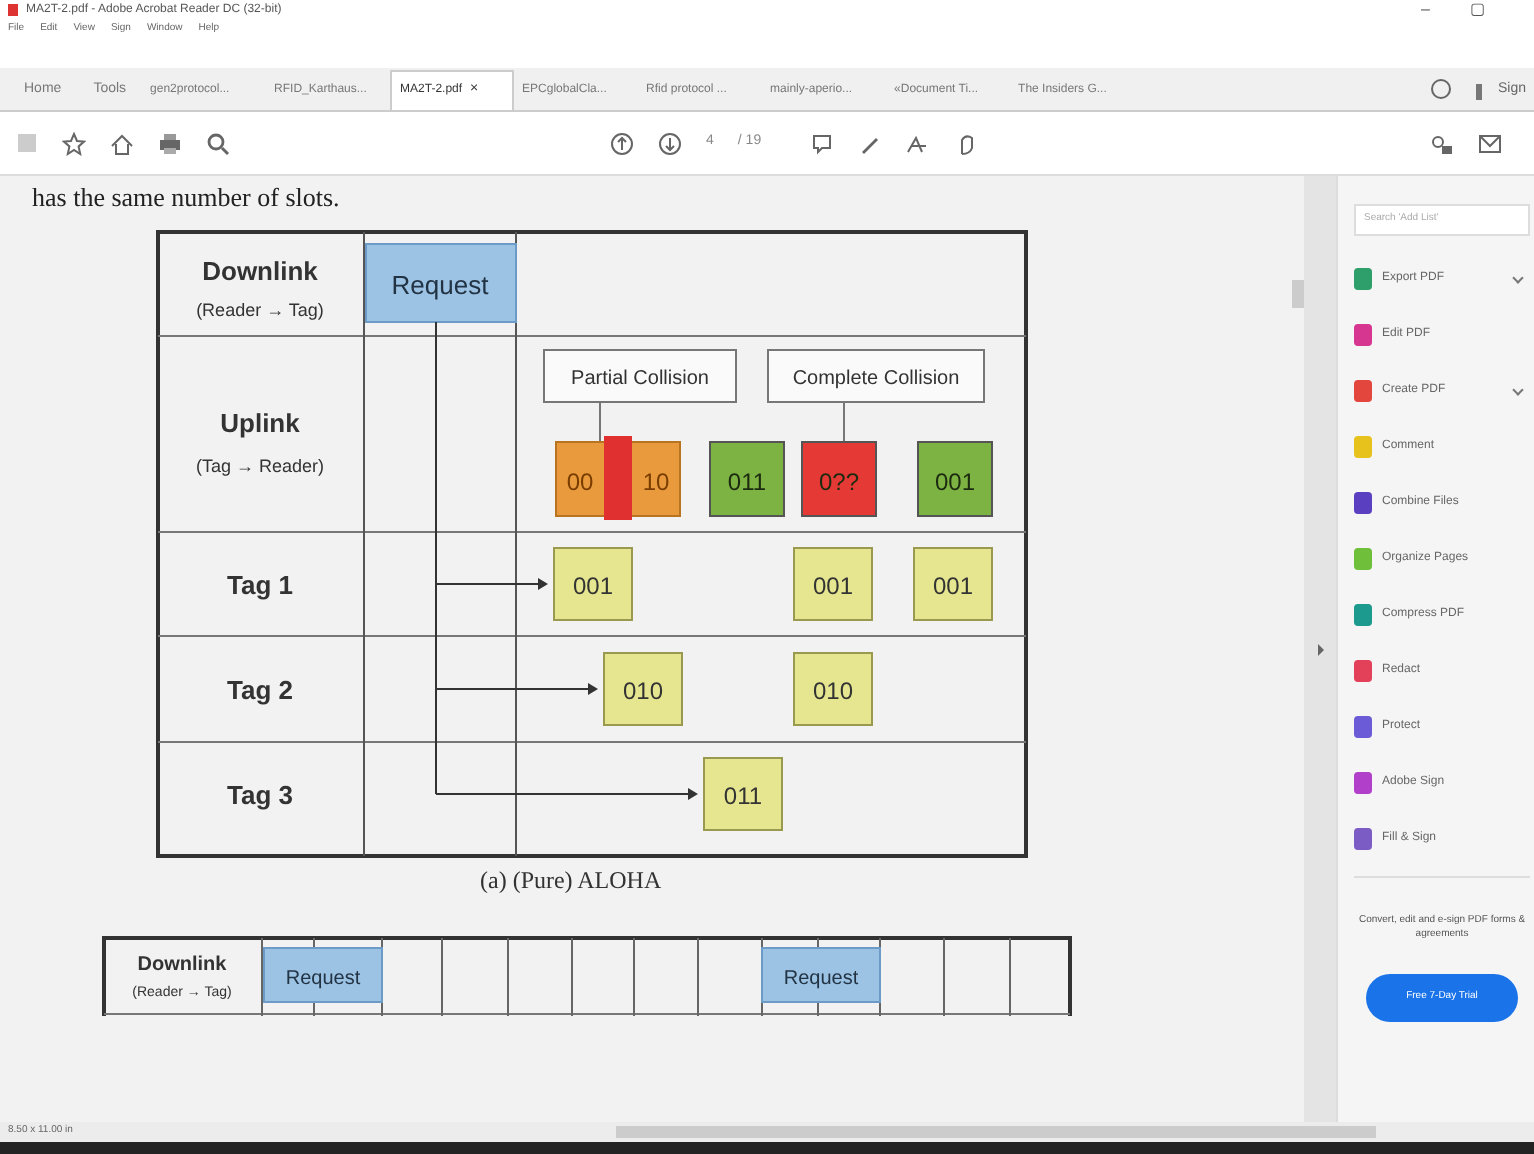  Describe the element at coordinates (747, 479) in the screenshot. I see `uplink-slot: 011` at that location.